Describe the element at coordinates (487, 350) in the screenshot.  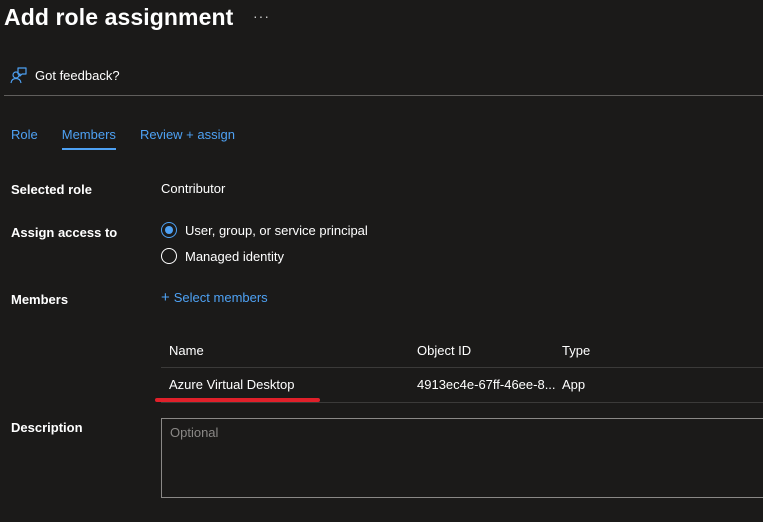
I see `column-header-object-id: Object ID` at that location.